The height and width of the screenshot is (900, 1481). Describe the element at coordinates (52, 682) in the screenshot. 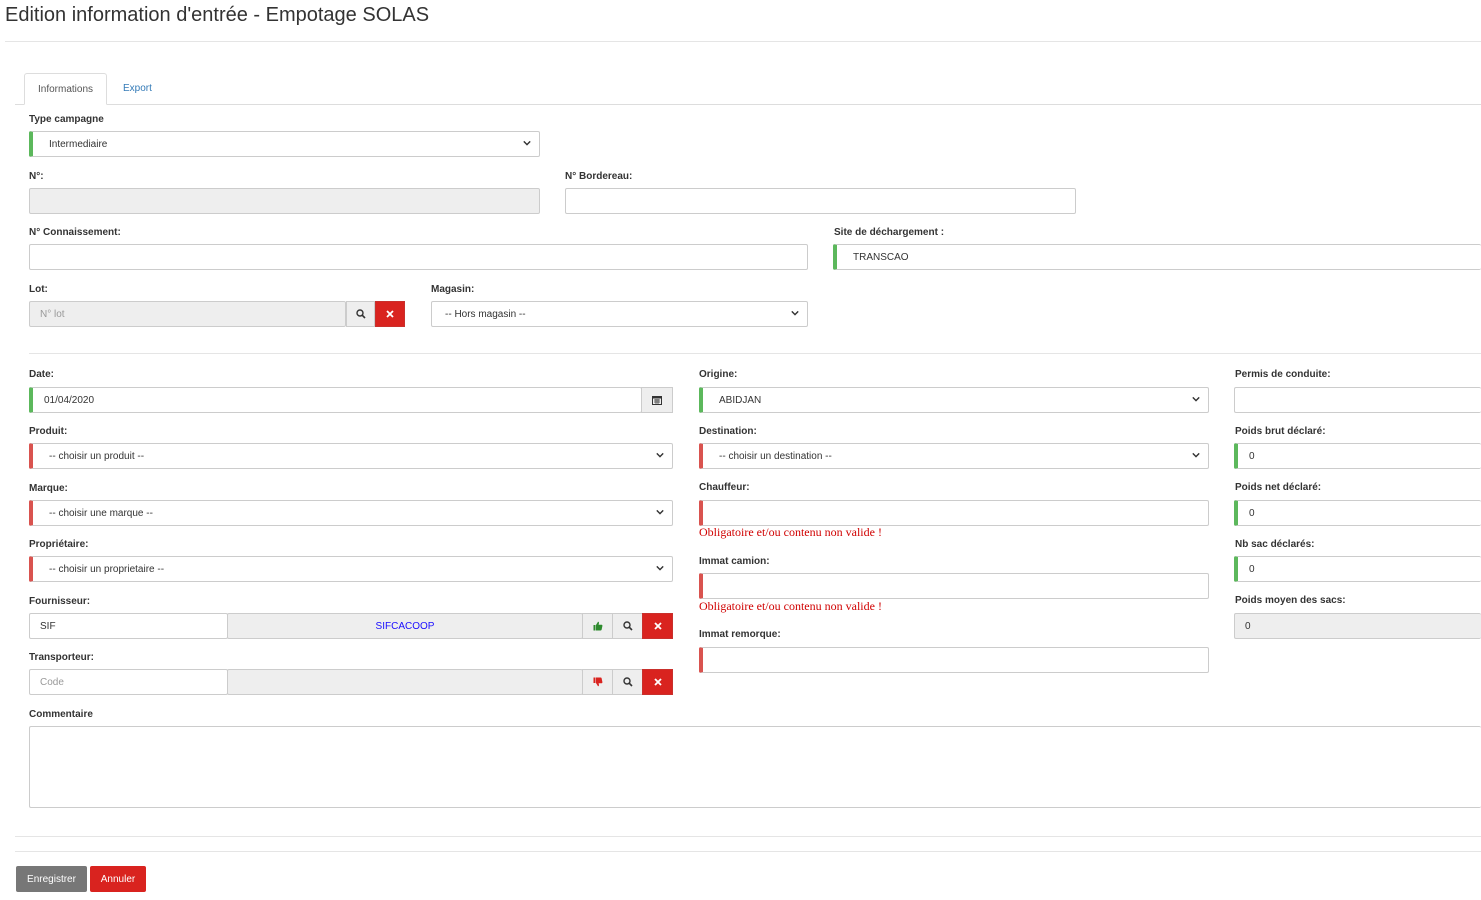

I see `transporteur-placeholder: Code` at that location.